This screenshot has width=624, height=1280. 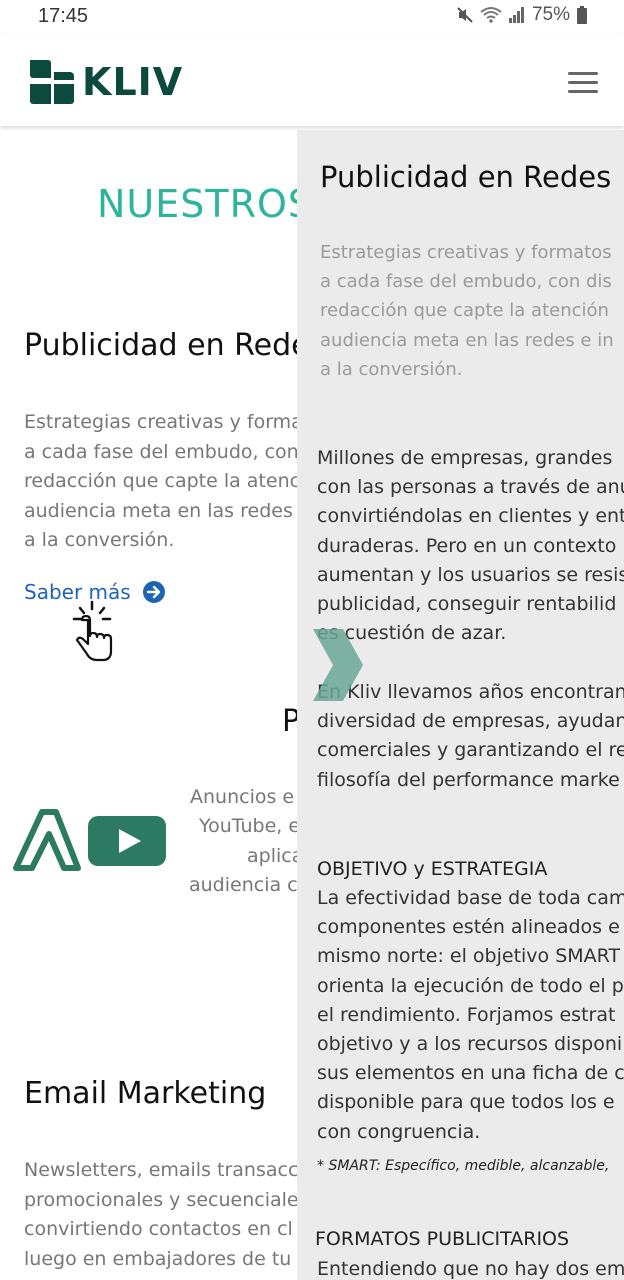 What do you see at coordinates (470, 1269) in the screenshot?
I see `panel-paragraph-4: Entendiendo que no hay dos em` at bounding box center [470, 1269].